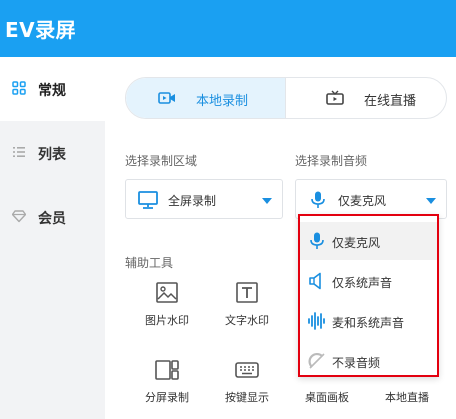  I want to click on audio-dropdown-menu: 仅麦克风 仅系统声音 麦和系统声音 不录音频, so click(368, 295).